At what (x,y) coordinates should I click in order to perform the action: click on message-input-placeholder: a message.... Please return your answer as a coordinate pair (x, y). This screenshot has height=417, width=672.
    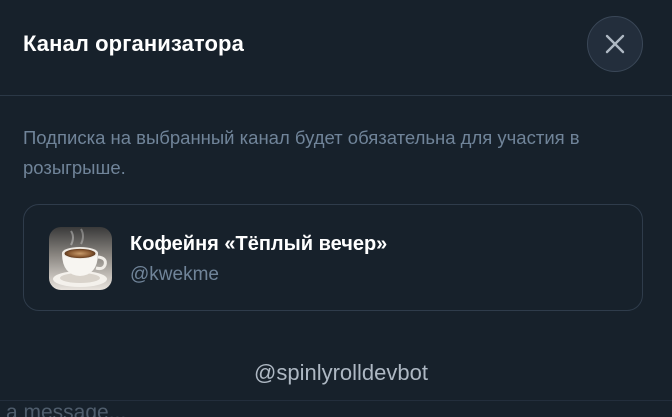
    Looking at the image, I should click on (66, 409).